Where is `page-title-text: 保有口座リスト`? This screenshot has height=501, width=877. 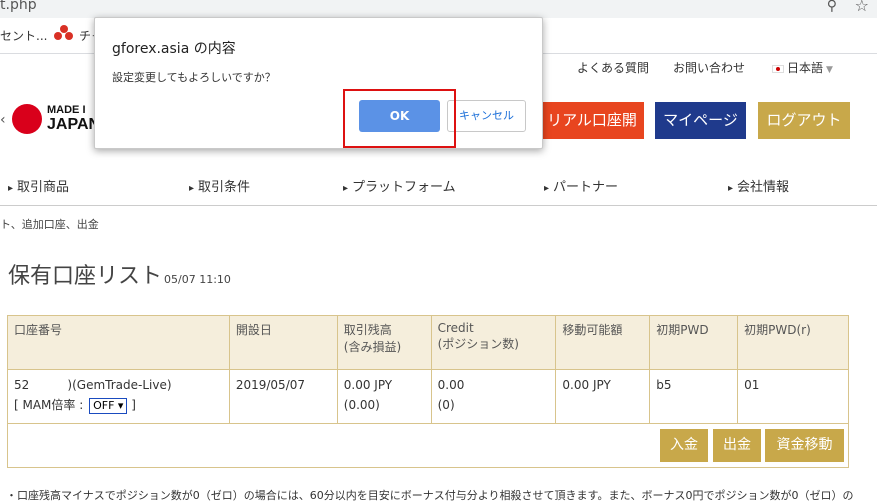
page-title-text: 保有口座リスト is located at coordinates (85, 276).